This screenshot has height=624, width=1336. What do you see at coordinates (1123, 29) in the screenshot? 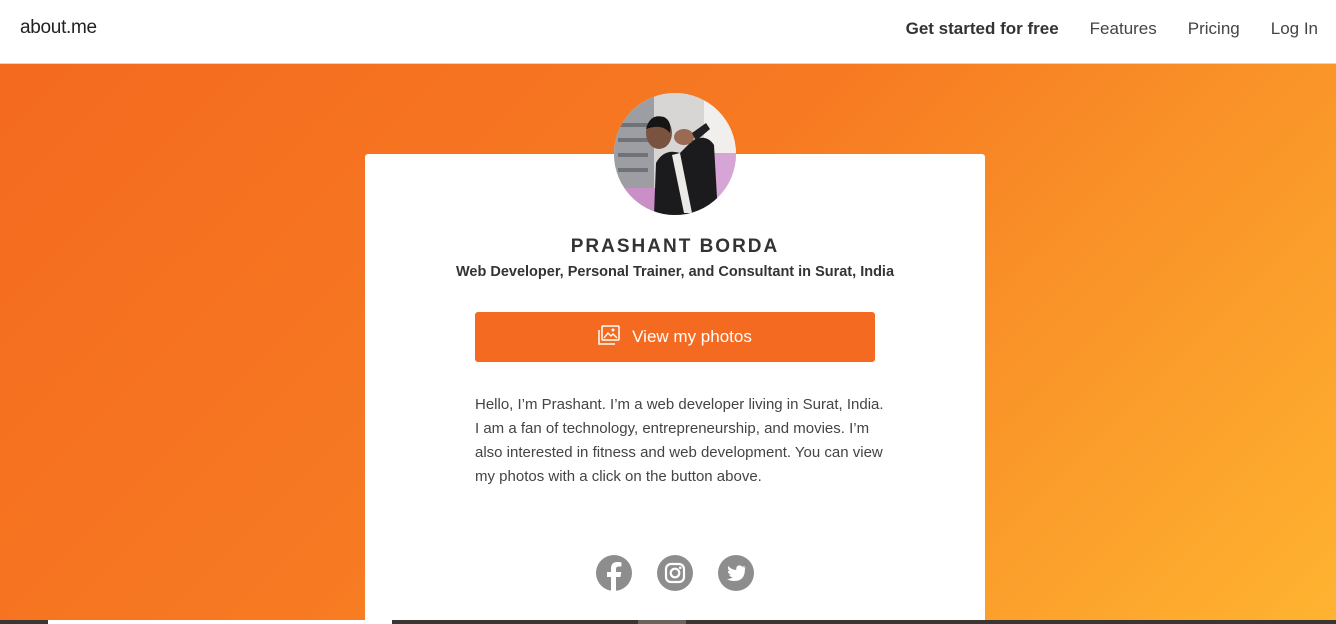
I see `features-link: Features` at bounding box center [1123, 29].